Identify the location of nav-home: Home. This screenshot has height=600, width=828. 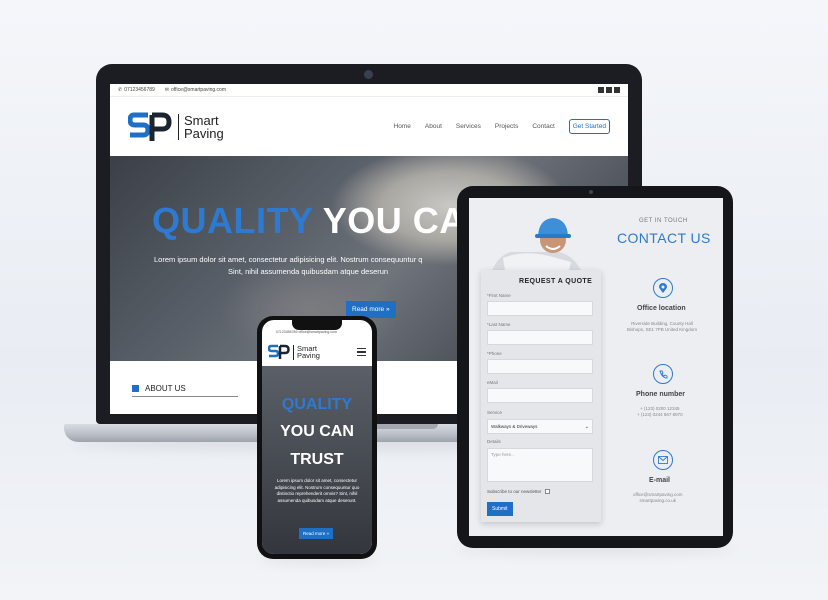
(402, 126).